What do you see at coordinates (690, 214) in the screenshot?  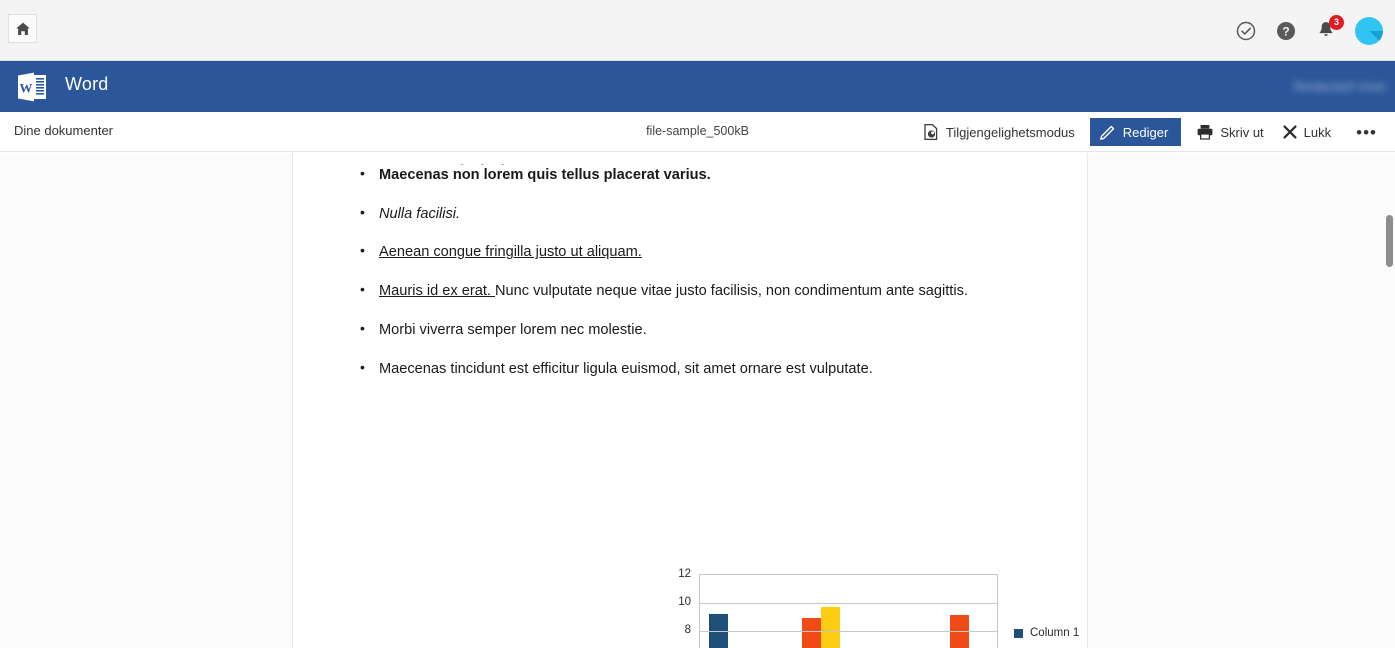 I see `document-bullet-item: Nulla facilisi.` at bounding box center [690, 214].